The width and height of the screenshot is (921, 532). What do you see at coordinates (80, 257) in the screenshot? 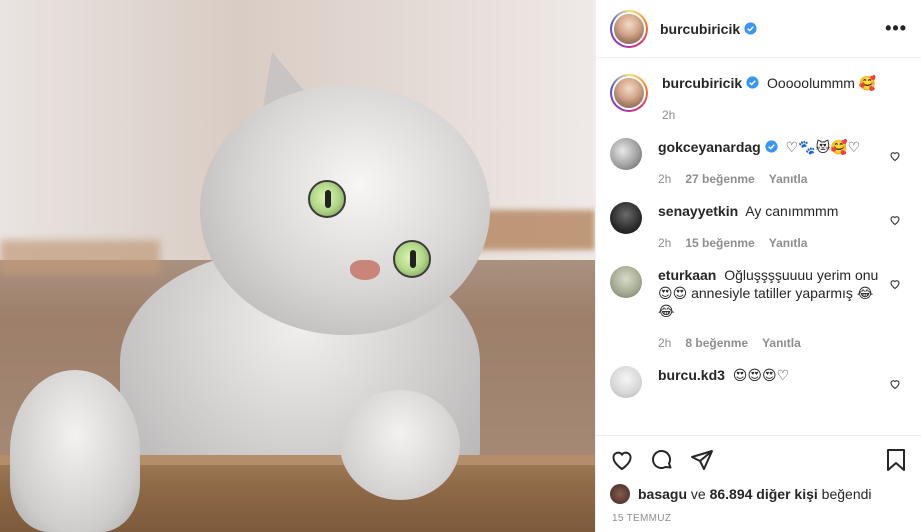
I see `photo-shelf-left` at bounding box center [80, 257].